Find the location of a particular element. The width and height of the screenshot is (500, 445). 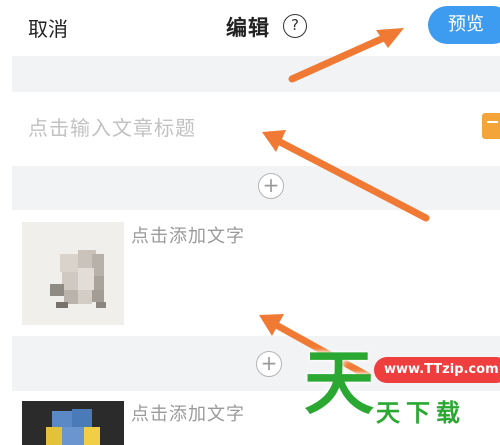

watermark-url: www.TTzip.com is located at coordinates (437, 370).